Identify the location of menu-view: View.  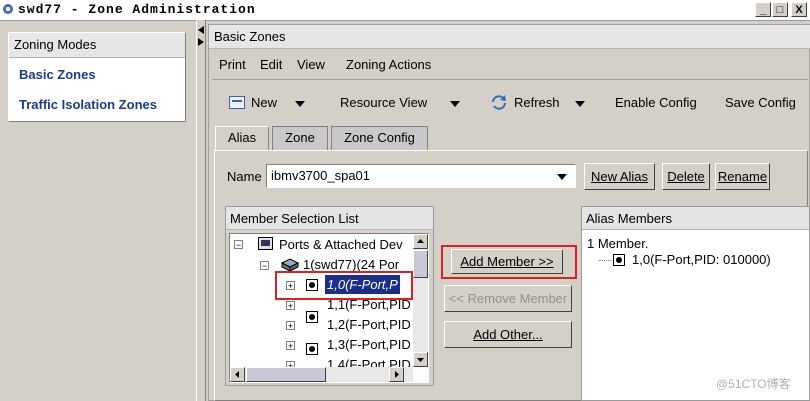
(311, 64).